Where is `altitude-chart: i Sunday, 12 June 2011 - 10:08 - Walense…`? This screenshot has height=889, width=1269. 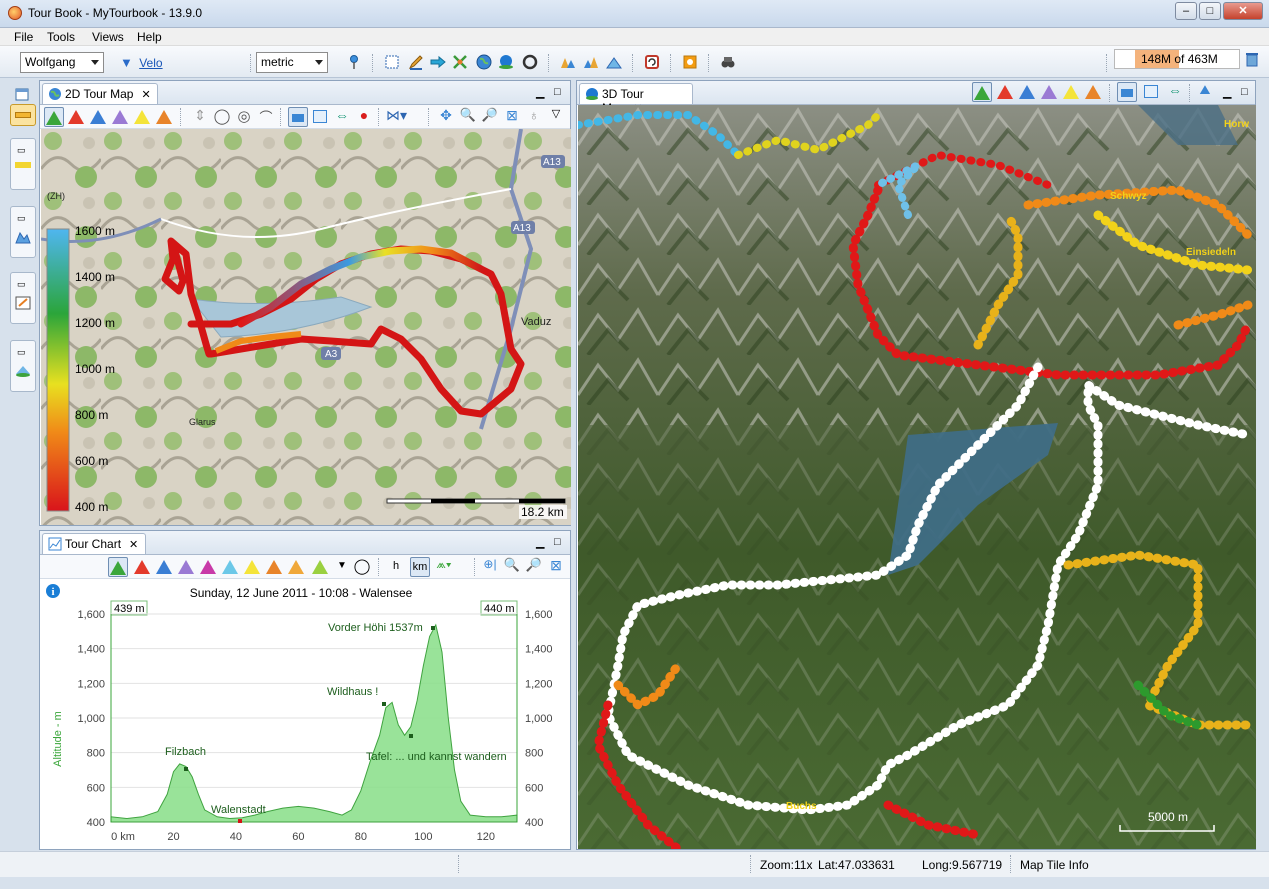
altitude-chart: i Sunday, 12 June 2011 - 10:08 - Walense… is located at coordinates (306, 714).